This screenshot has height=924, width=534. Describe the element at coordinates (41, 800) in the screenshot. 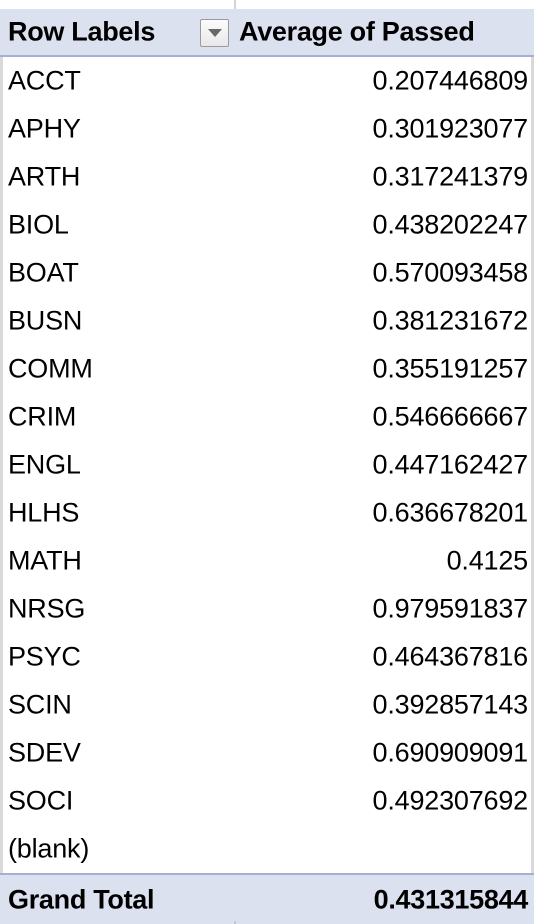

I see `row-label-cell: SOCI` at that location.